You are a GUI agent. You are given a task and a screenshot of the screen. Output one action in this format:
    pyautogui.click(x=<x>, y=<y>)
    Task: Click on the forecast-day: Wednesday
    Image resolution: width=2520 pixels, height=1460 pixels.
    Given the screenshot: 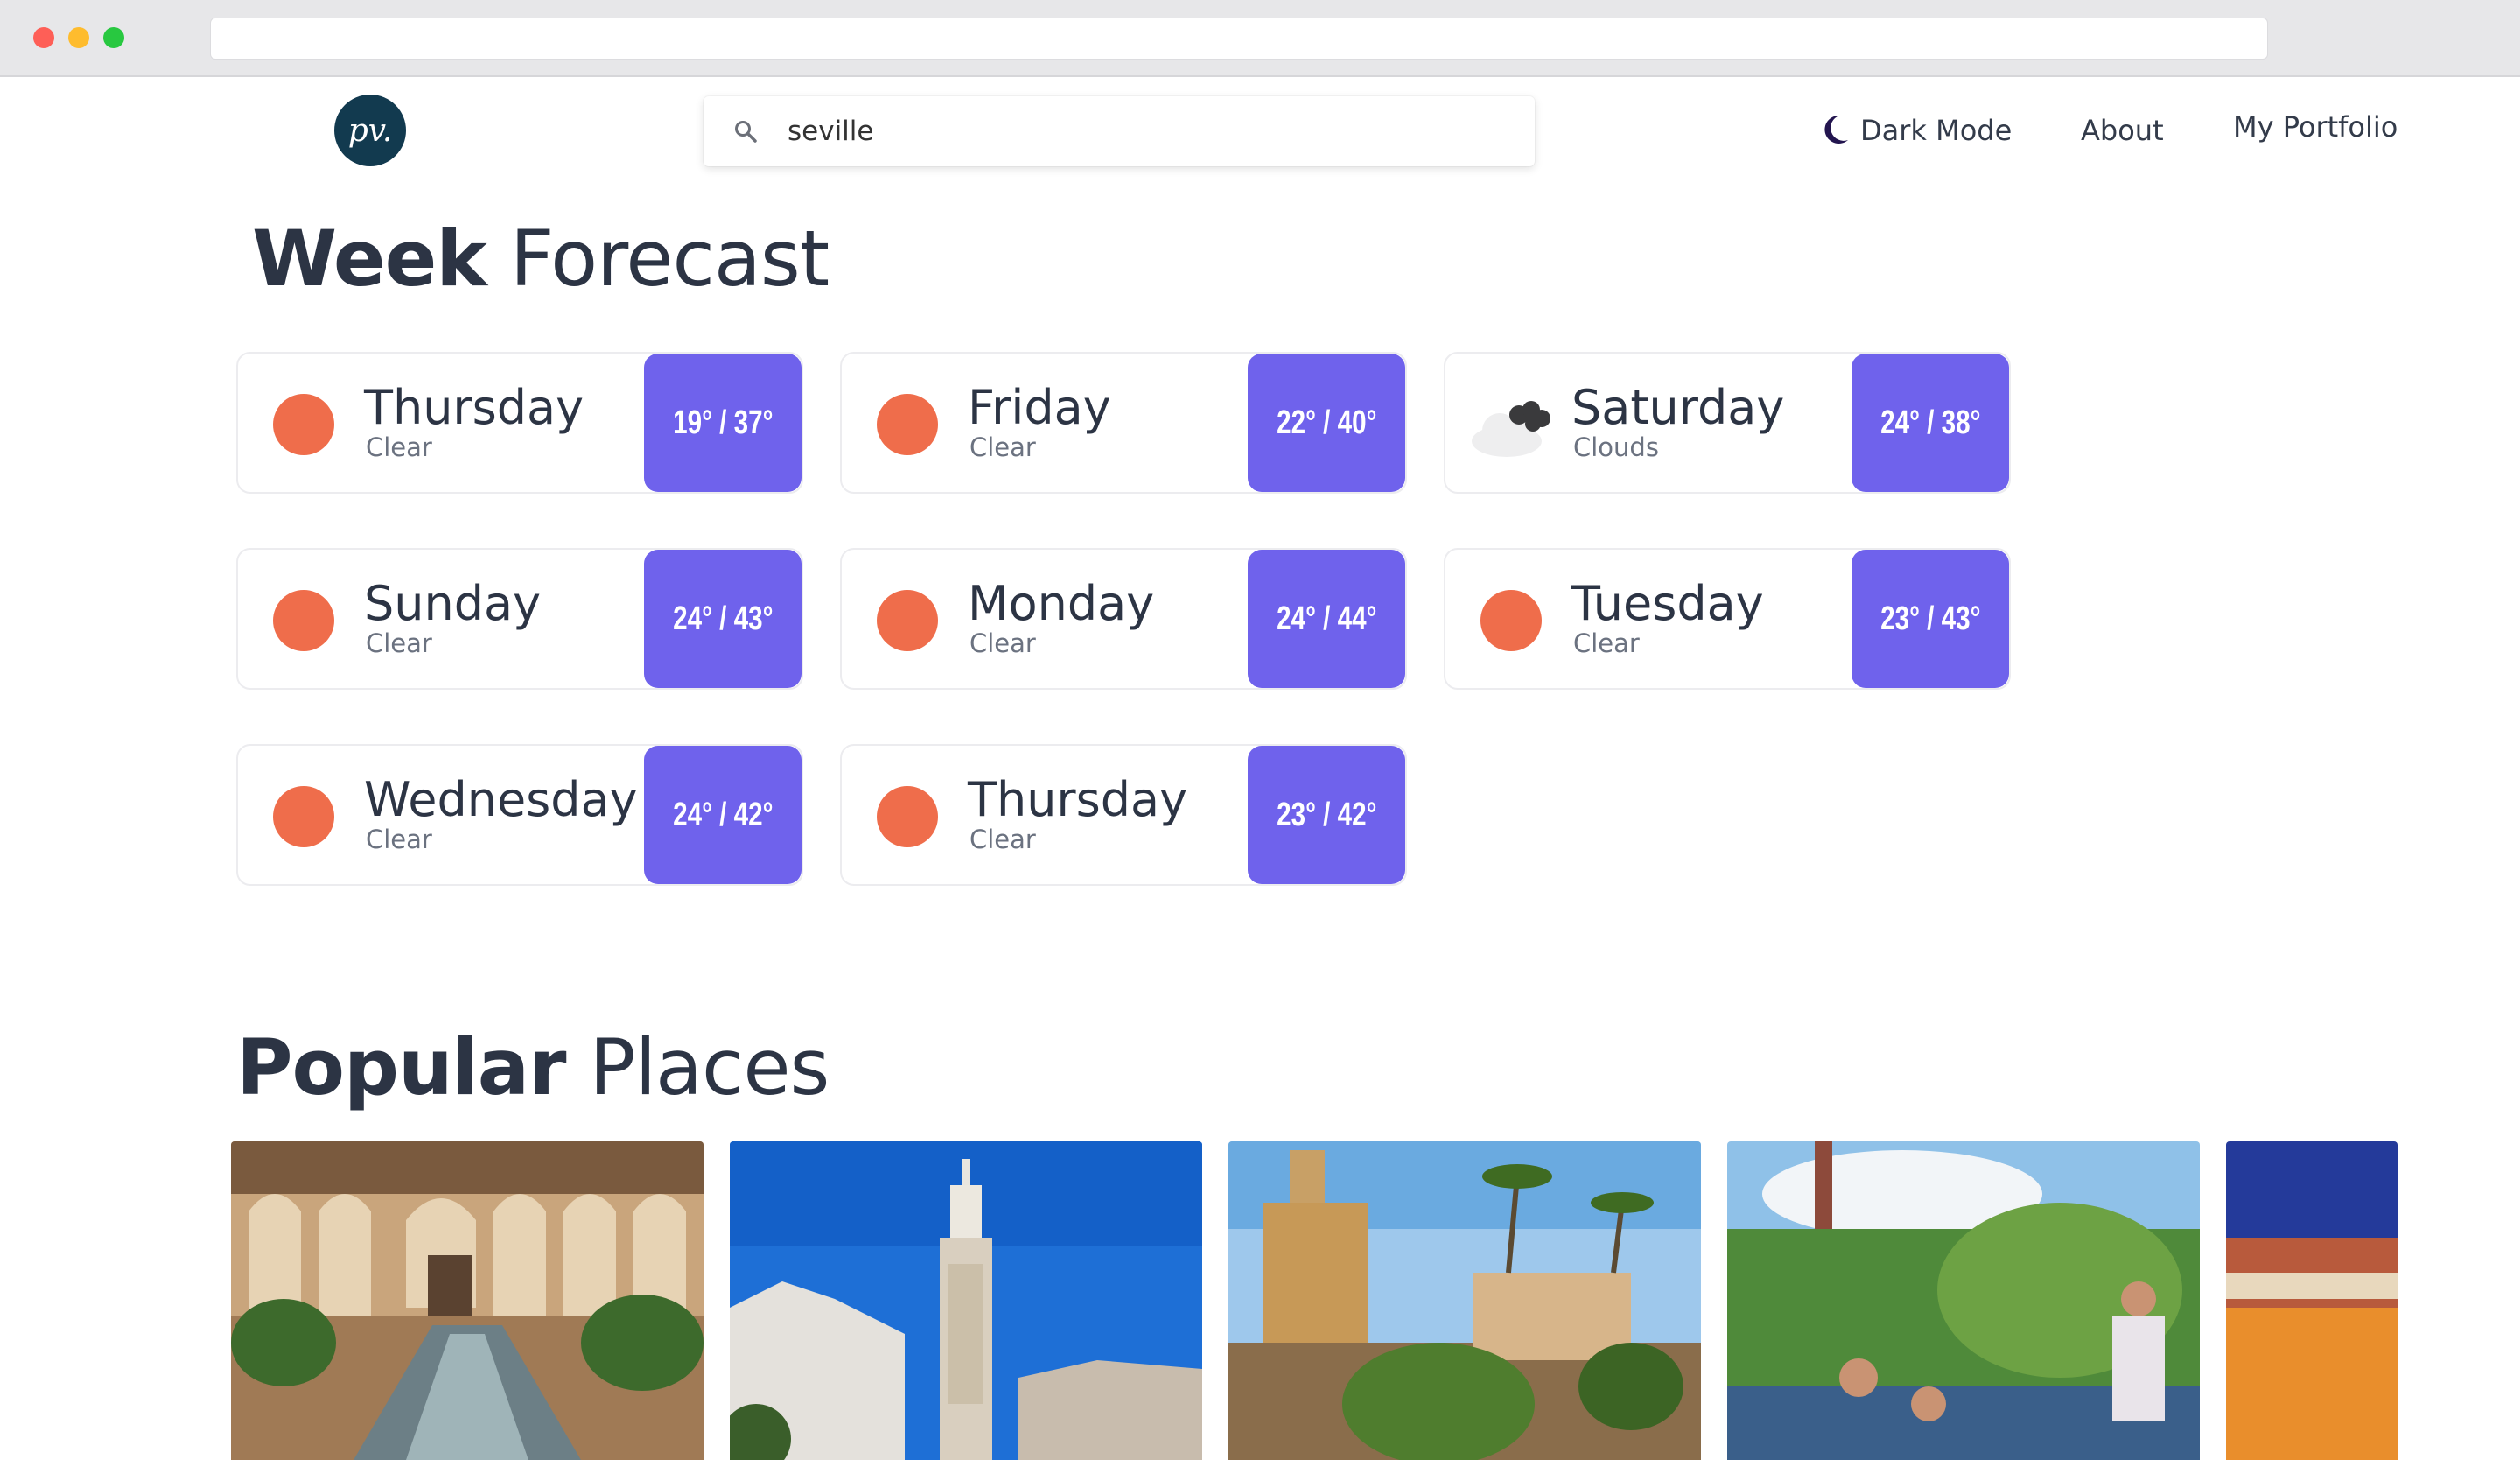 What is the action you would take?
    pyautogui.click(x=501, y=800)
    